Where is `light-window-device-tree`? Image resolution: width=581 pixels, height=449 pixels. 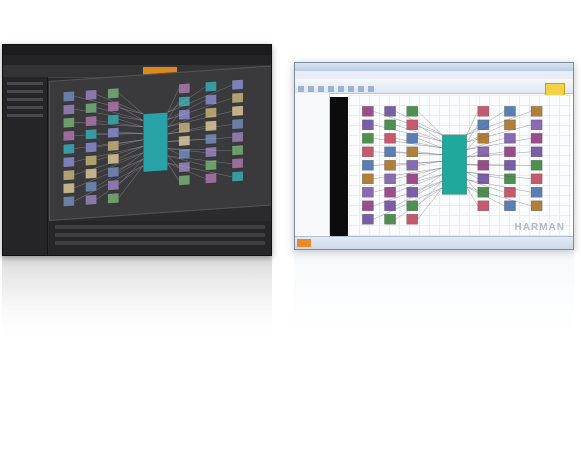
light-window-device-tree is located at coordinates (312, 164).